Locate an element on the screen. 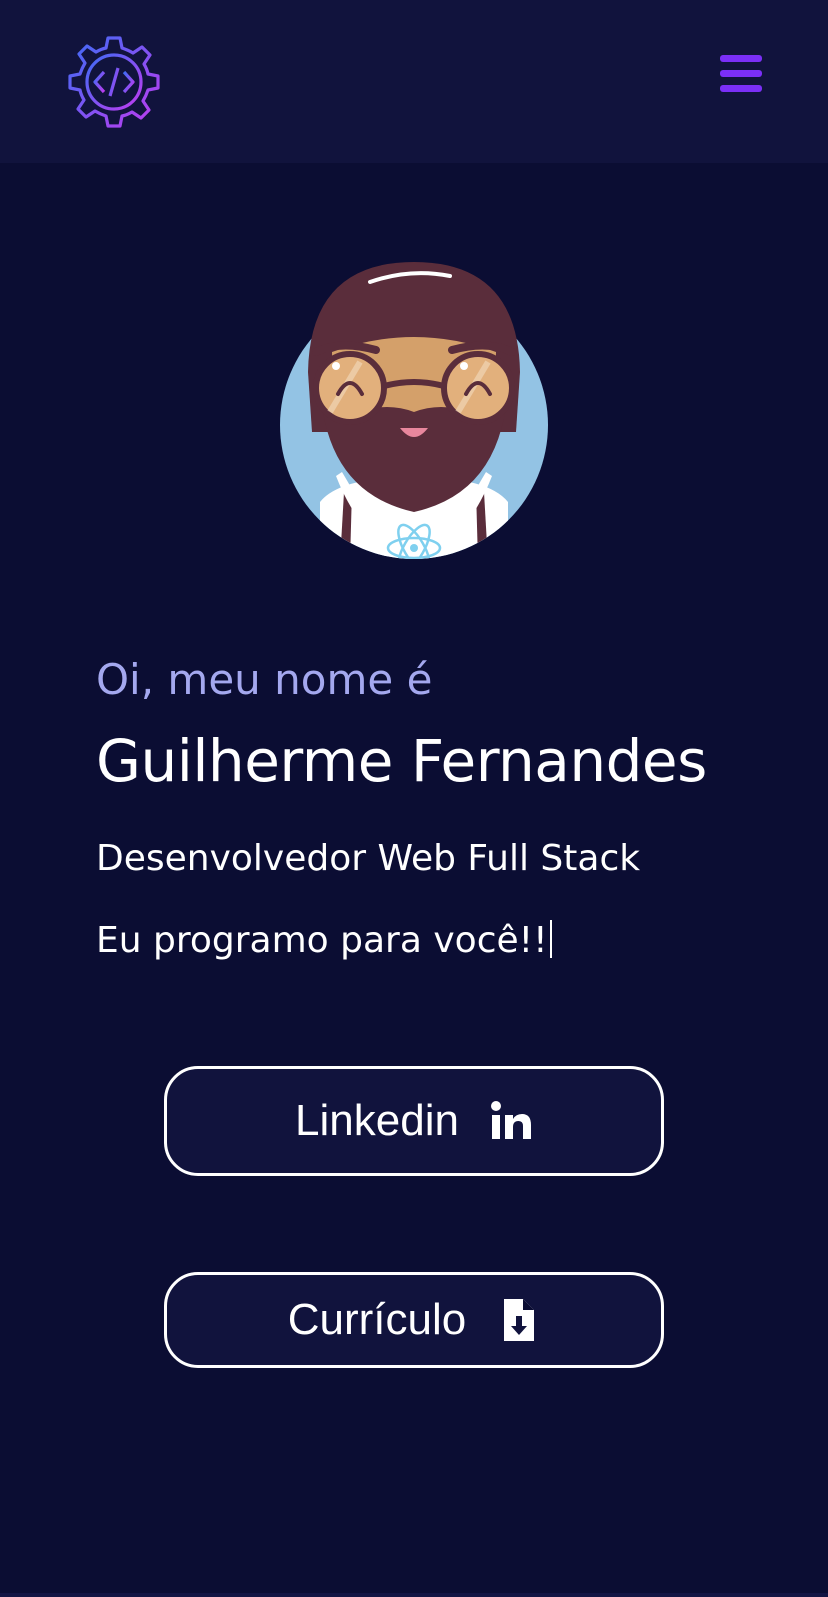  greeting-text: Oi, meu nome é is located at coordinates (264, 679).